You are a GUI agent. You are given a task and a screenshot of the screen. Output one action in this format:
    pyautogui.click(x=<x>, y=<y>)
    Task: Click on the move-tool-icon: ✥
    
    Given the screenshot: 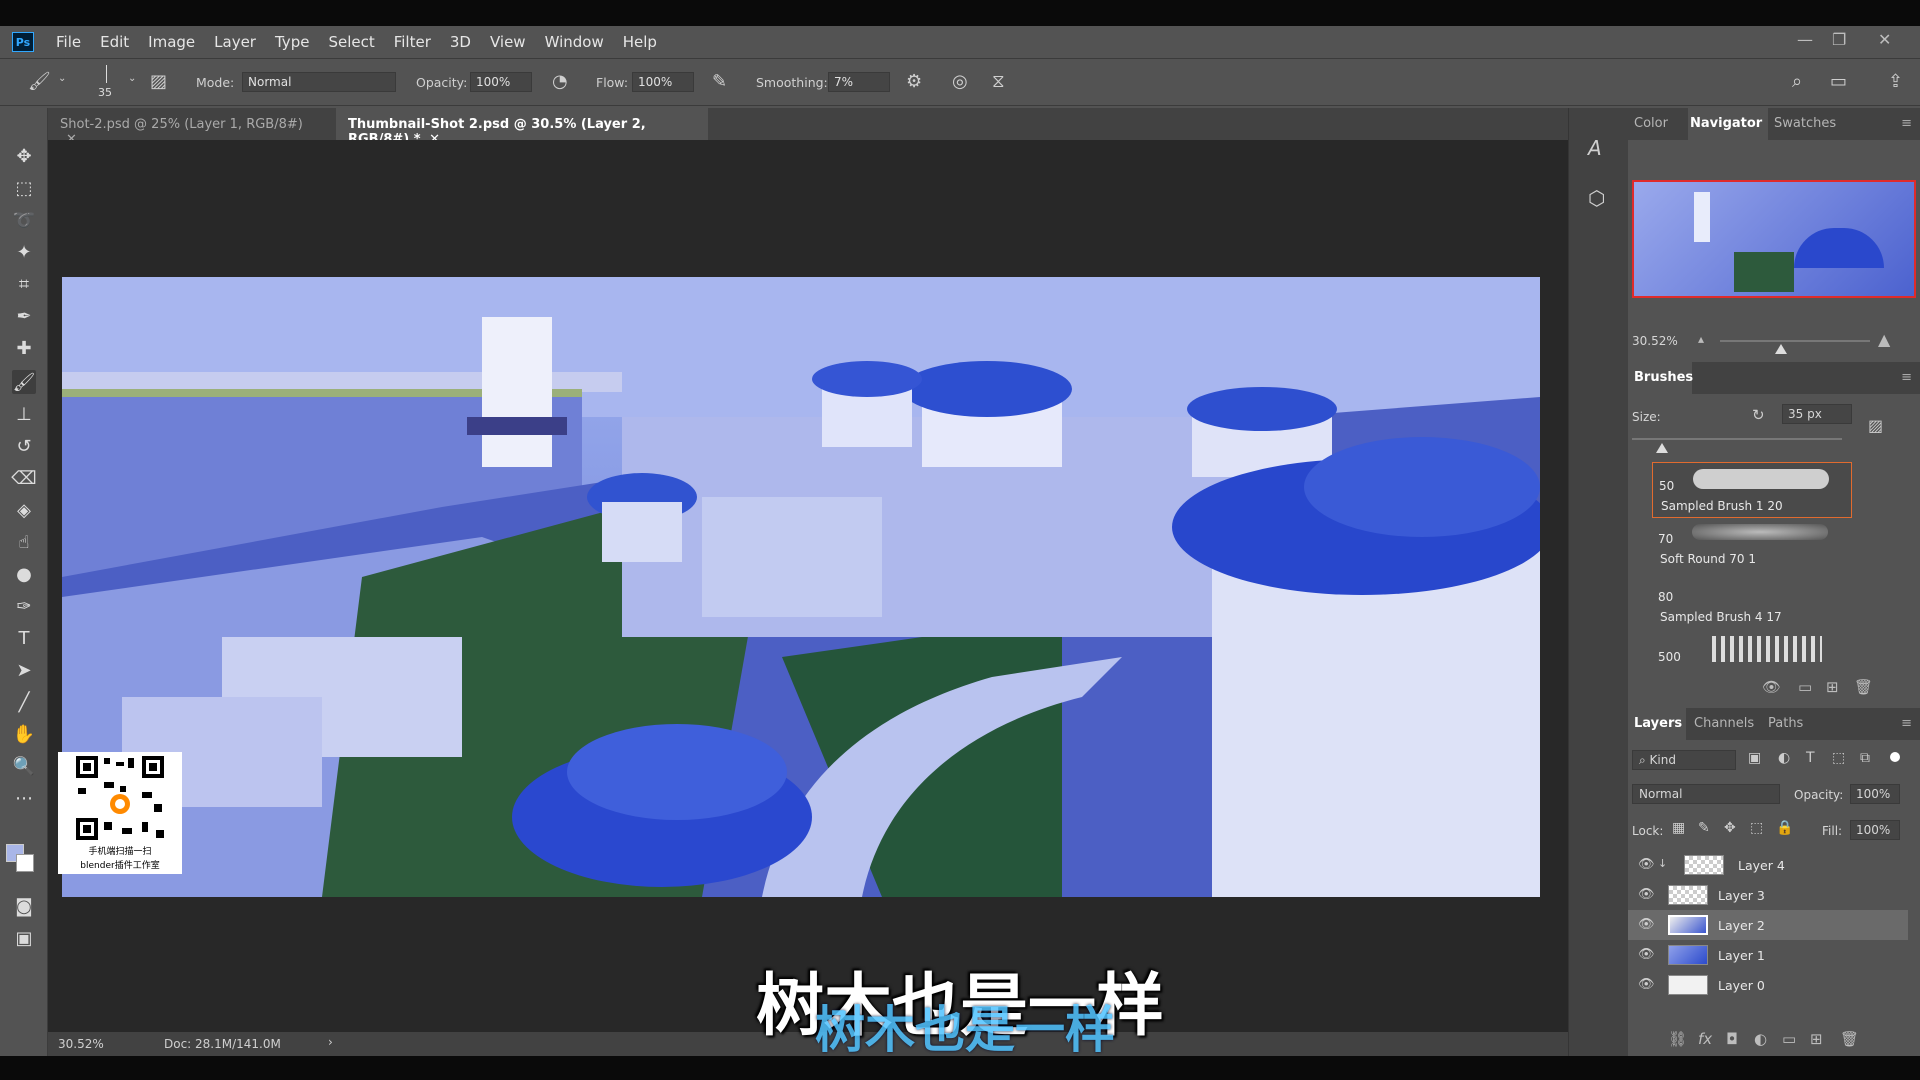 What is the action you would take?
    pyautogui.click(x=24, y=156)
    